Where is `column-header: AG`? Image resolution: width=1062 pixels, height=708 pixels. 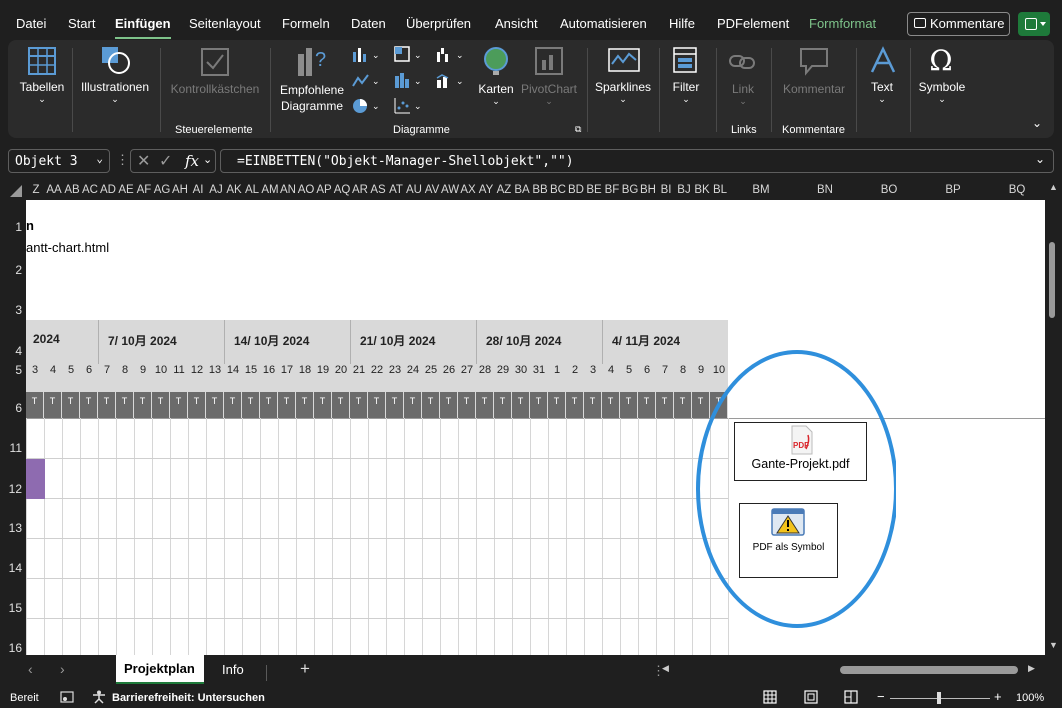 column-header: AG is located at coordinates (162, 190).